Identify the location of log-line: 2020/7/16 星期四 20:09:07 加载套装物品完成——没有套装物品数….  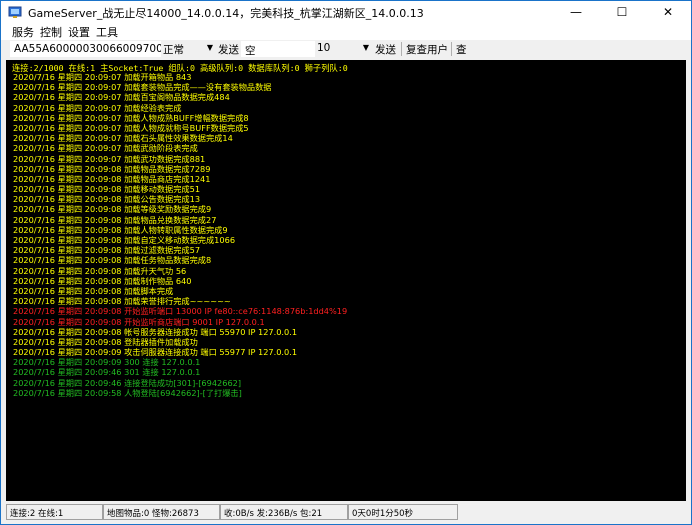
(142, 87).